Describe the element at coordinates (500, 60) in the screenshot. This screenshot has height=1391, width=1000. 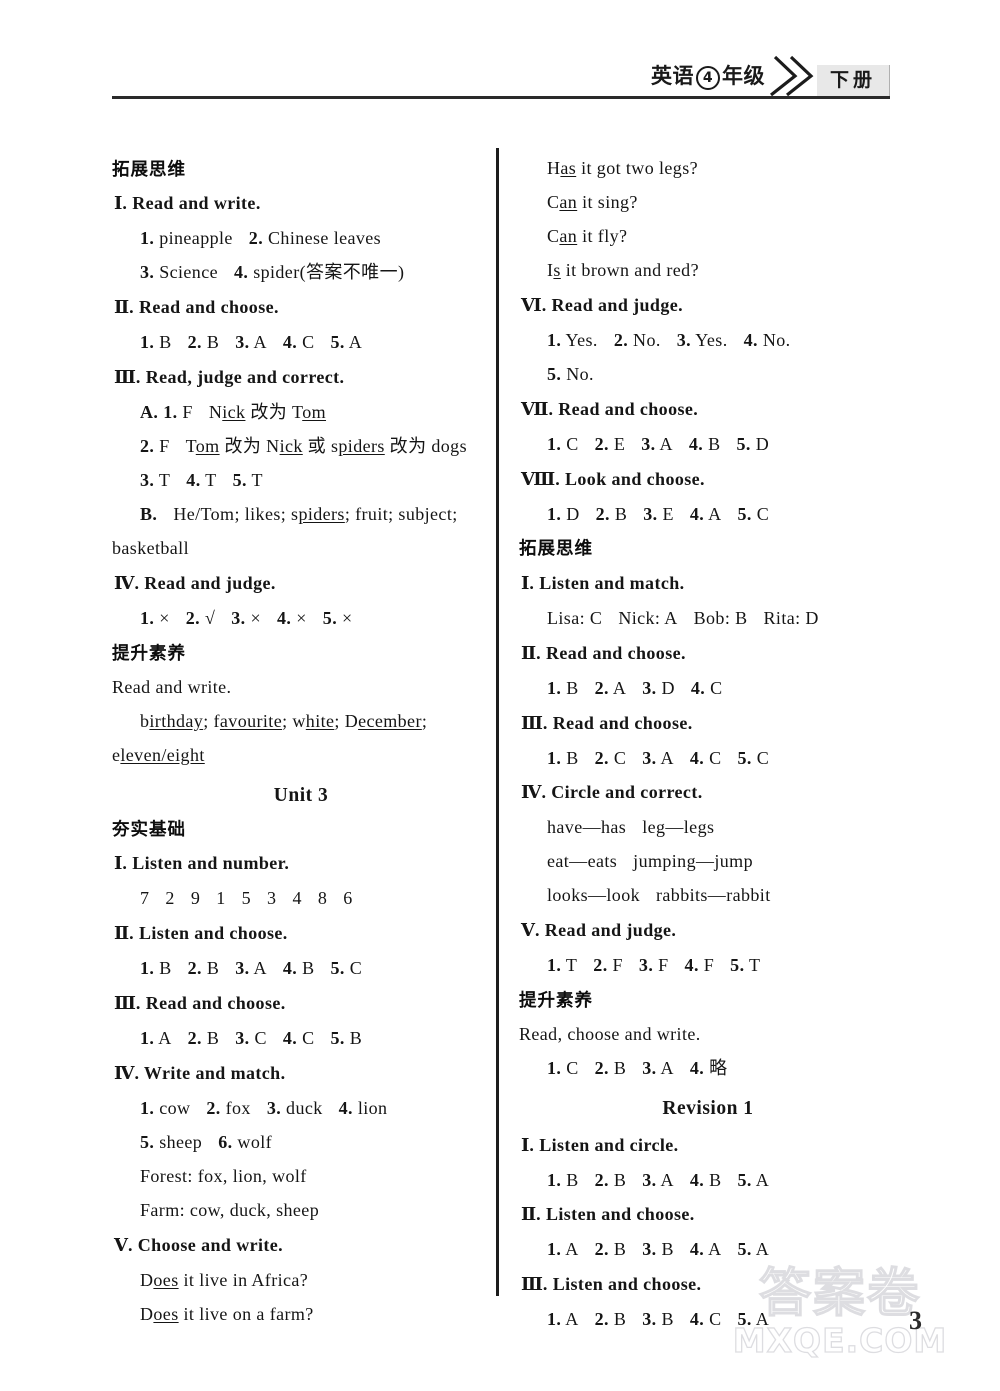
I see `page-header: 英语 4 年级 下册` at that location.